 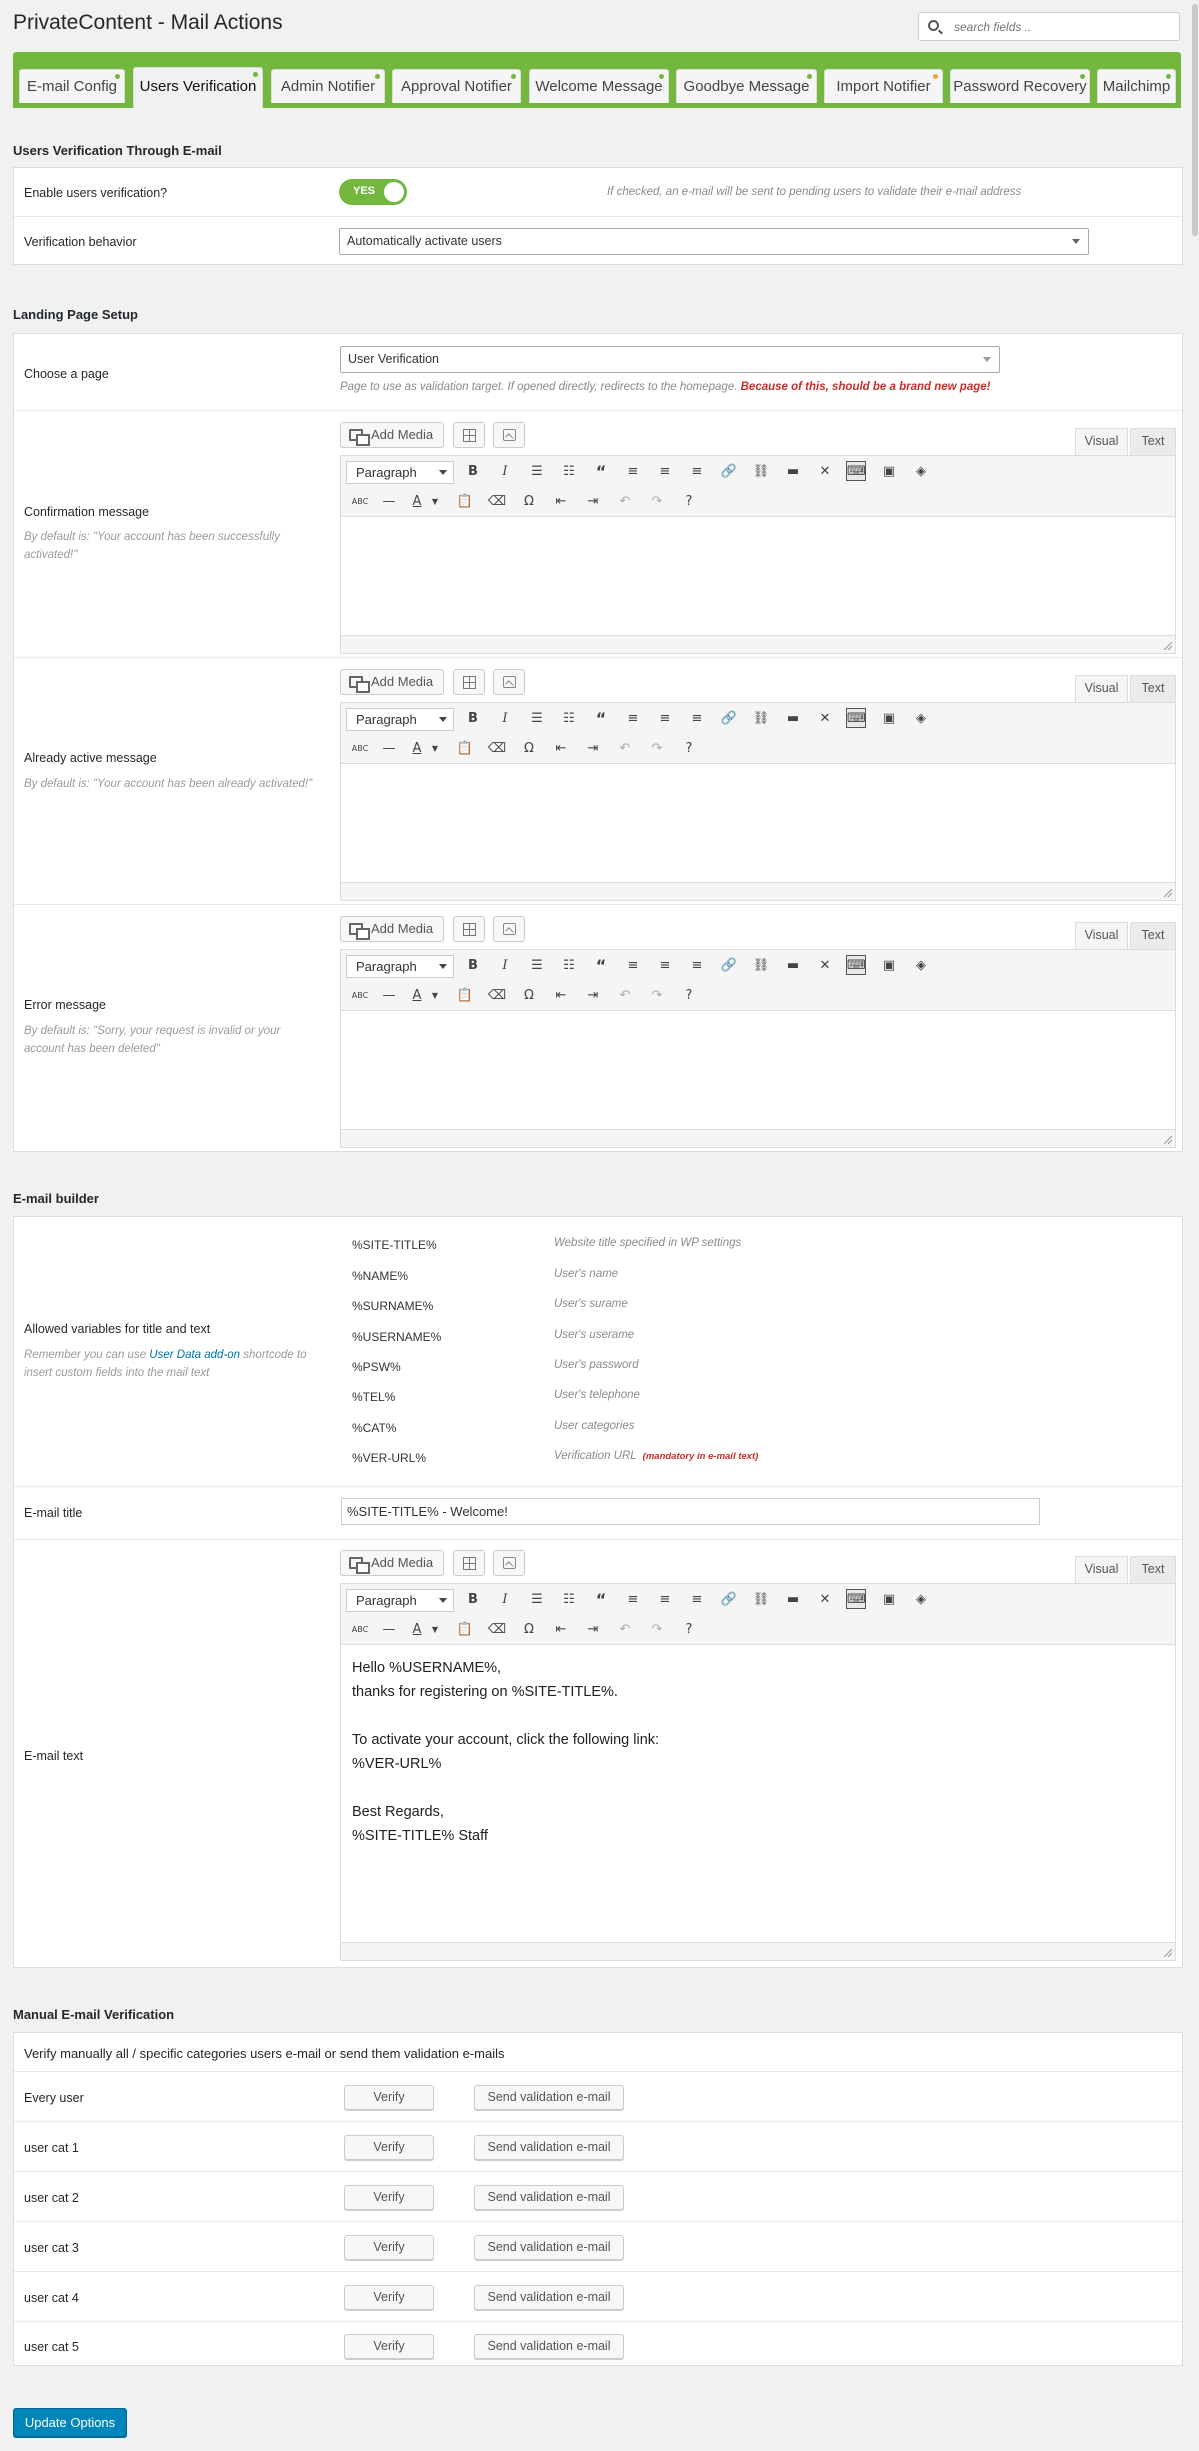 I want to click on search-box, so click(x=1049, y=26).